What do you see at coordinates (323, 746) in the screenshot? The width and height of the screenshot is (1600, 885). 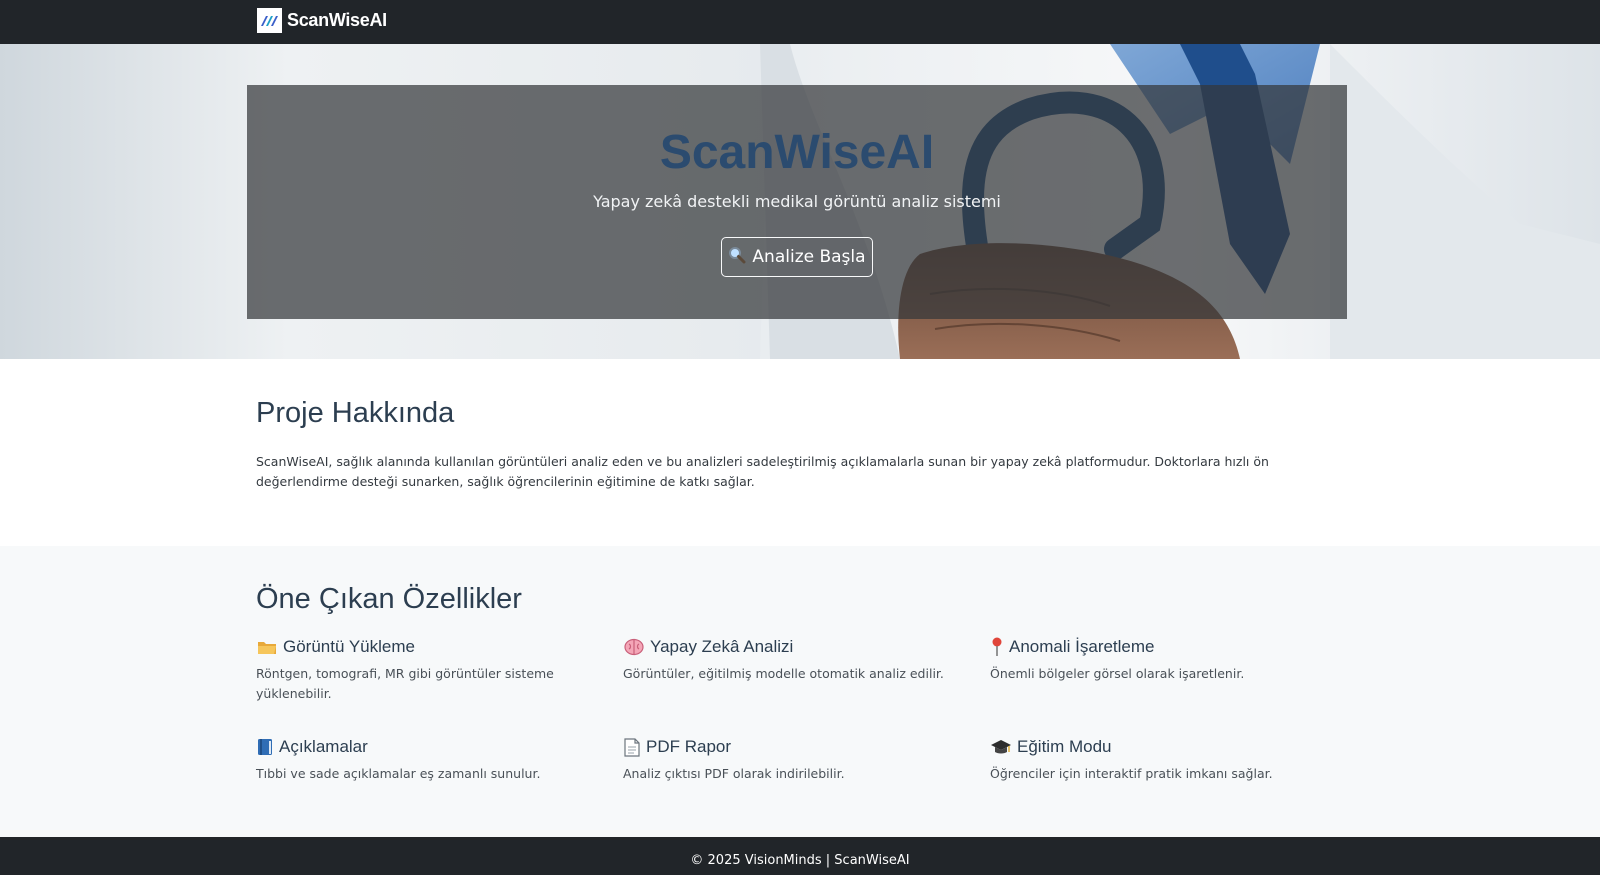 I see `feature-title: Açıklamalar` at bounding box center [323, 746].